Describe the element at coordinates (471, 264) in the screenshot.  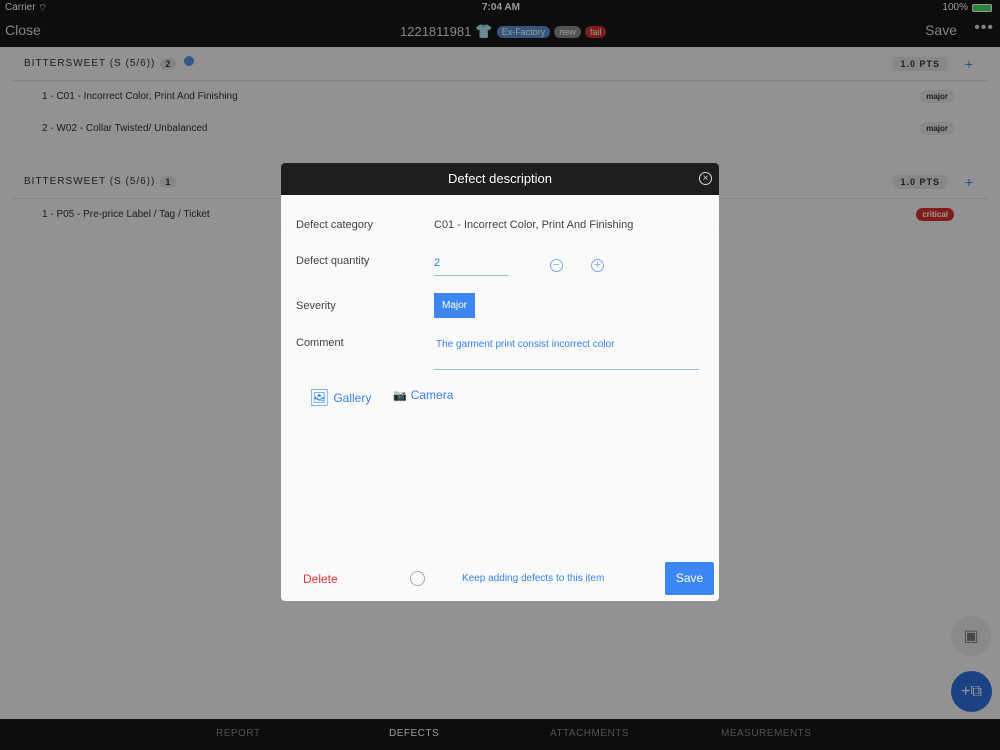
I see `quantity-input: 2` at that location.